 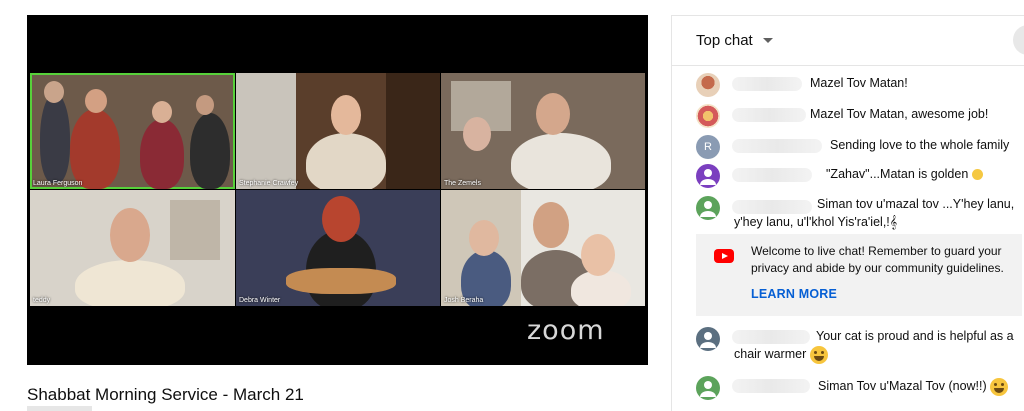 What do you see at coordinates (724, 40) in the screenshot?
I see `top-chat-dropdown: Top chat` at bounding box center [724, 40].